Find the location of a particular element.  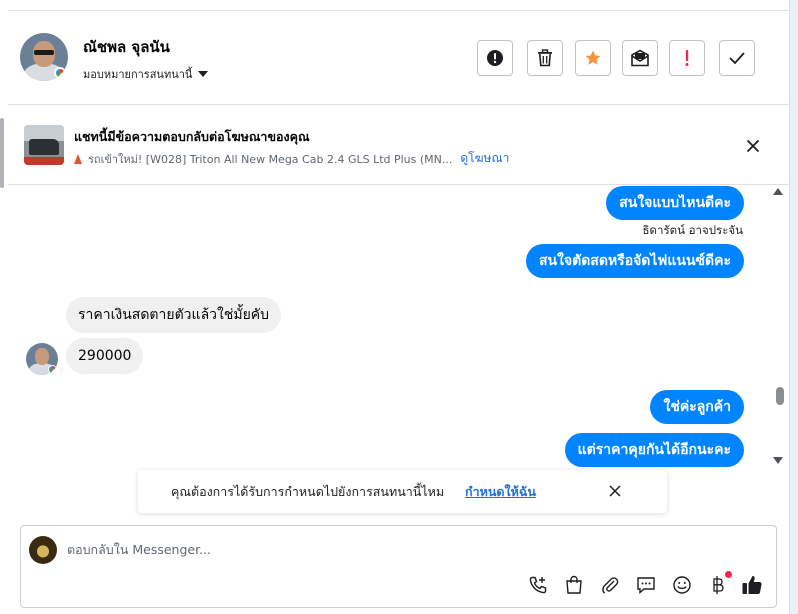

conversation-header: ณัชพล จุลนัน มอบหมายการสนทนานี้ is located at coordinates (398, 58).